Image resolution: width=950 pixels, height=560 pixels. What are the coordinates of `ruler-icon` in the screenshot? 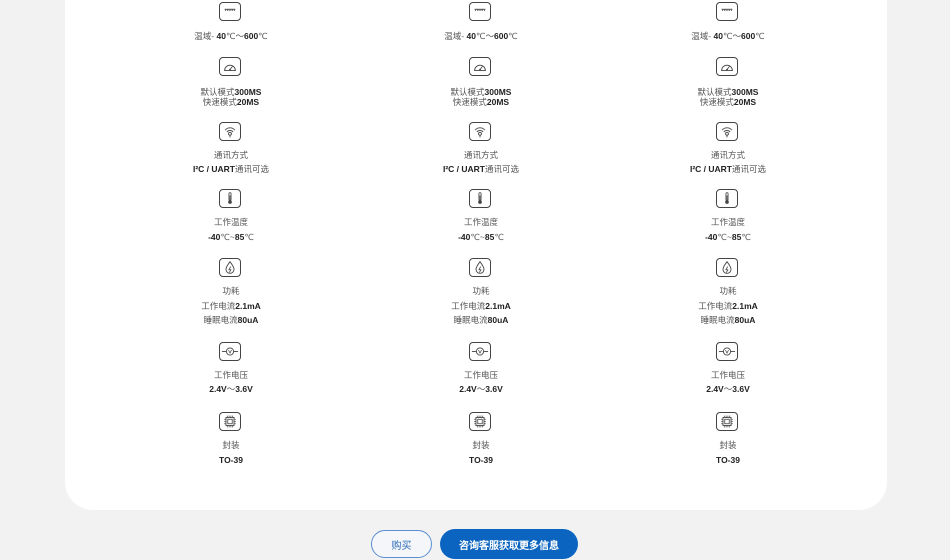 It's located at (480, 11).